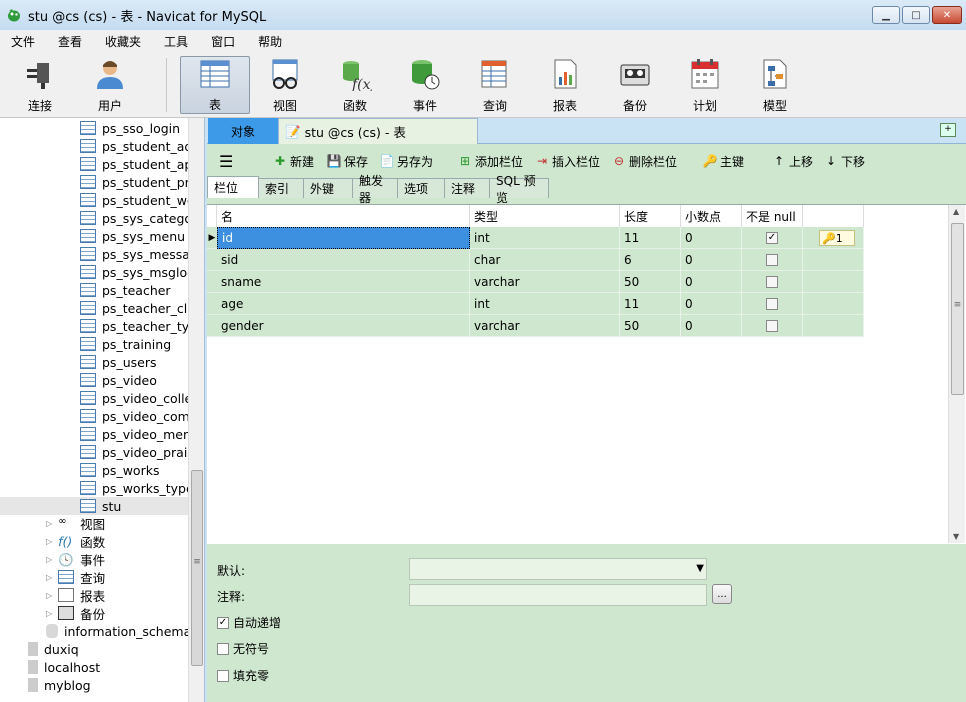 This screenshot has width=966, height=702. Describe the element at coordinates (116, 649) in the screenshot. I see `tree-connection-duxiq: duxiq` at that location.